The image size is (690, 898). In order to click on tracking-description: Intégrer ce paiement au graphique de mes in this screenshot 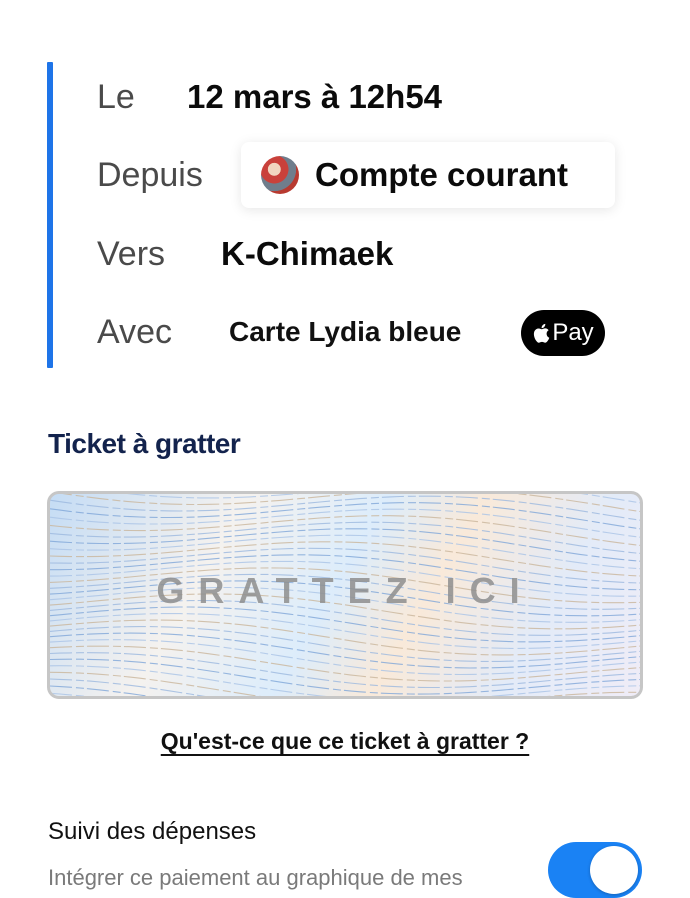, I will do `click(255, 877)`.